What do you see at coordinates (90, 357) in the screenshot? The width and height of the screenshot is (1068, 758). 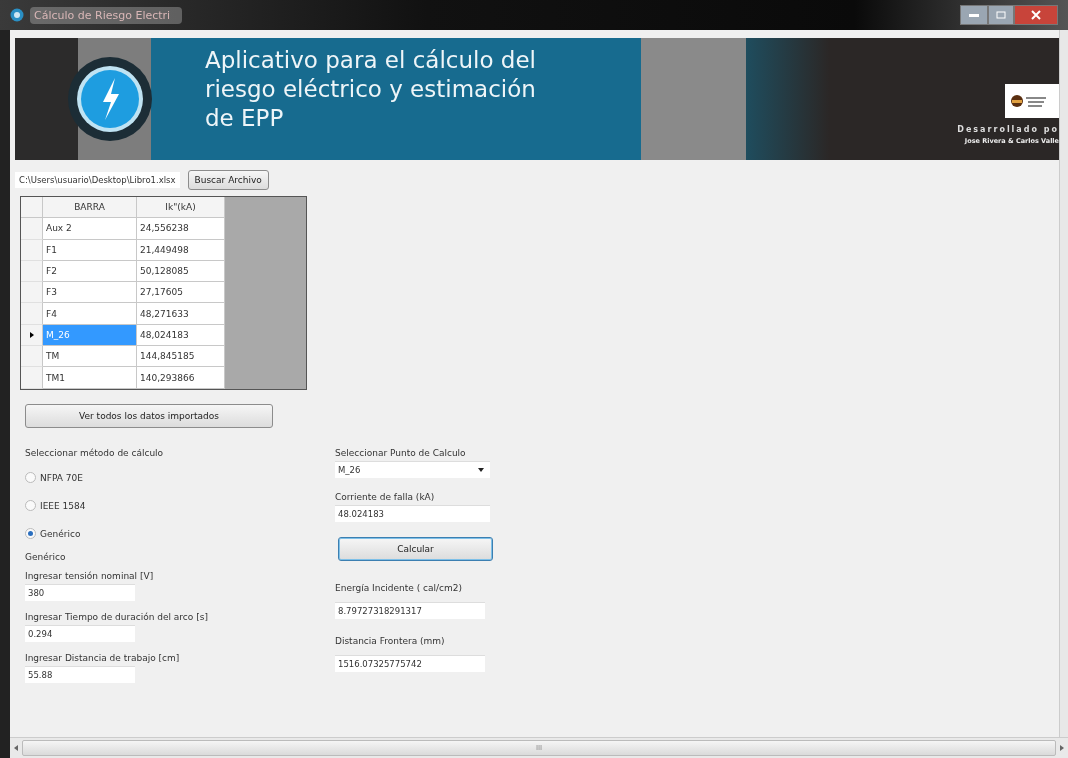 I see `table-cell: TM` at bounding box center [90, 357].